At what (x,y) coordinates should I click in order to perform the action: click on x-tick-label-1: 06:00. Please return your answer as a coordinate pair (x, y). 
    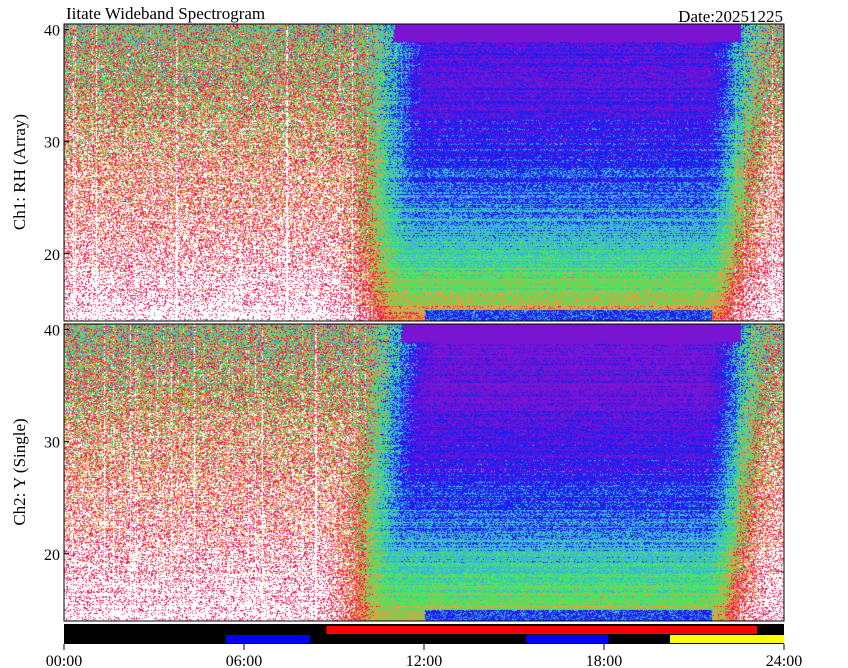
    Looking at the image, I should click on (244, 660).